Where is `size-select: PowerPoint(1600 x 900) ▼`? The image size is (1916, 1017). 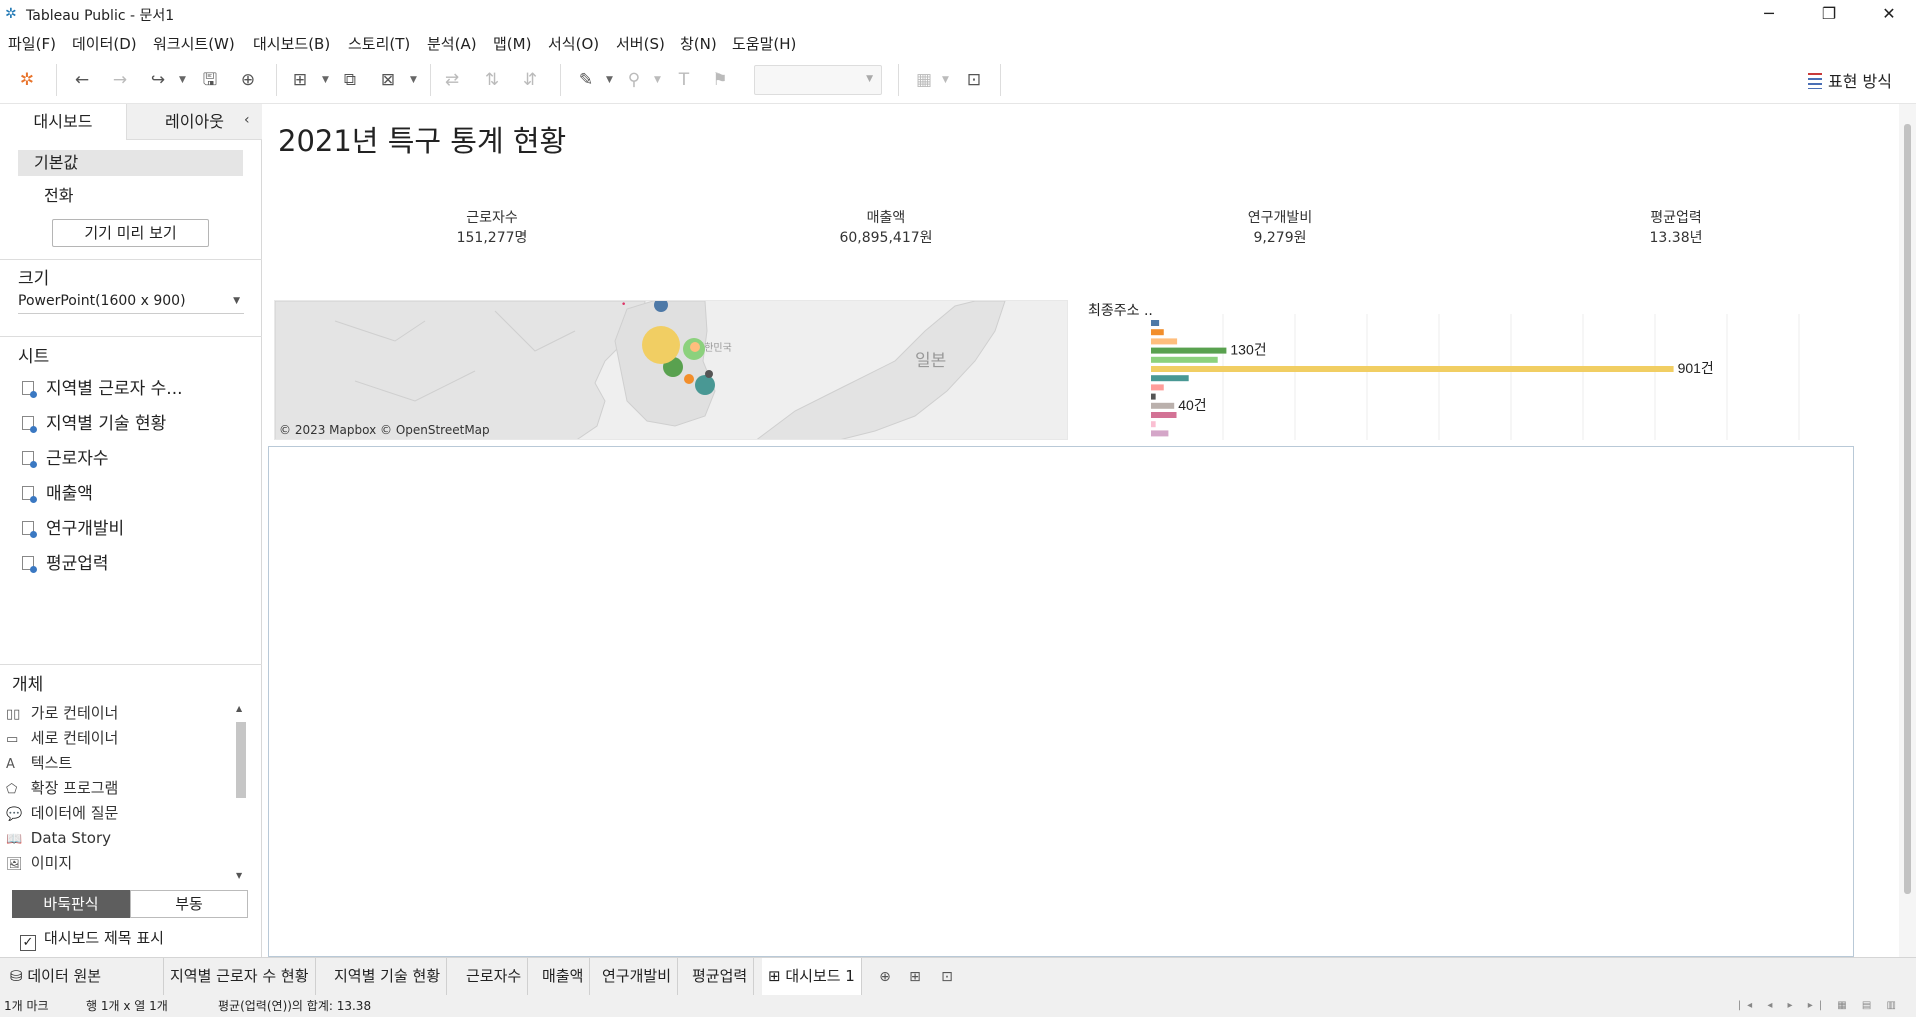
size-select: PowerPoint(1600 x 900) ▼ is located at coordinates (131, 302).